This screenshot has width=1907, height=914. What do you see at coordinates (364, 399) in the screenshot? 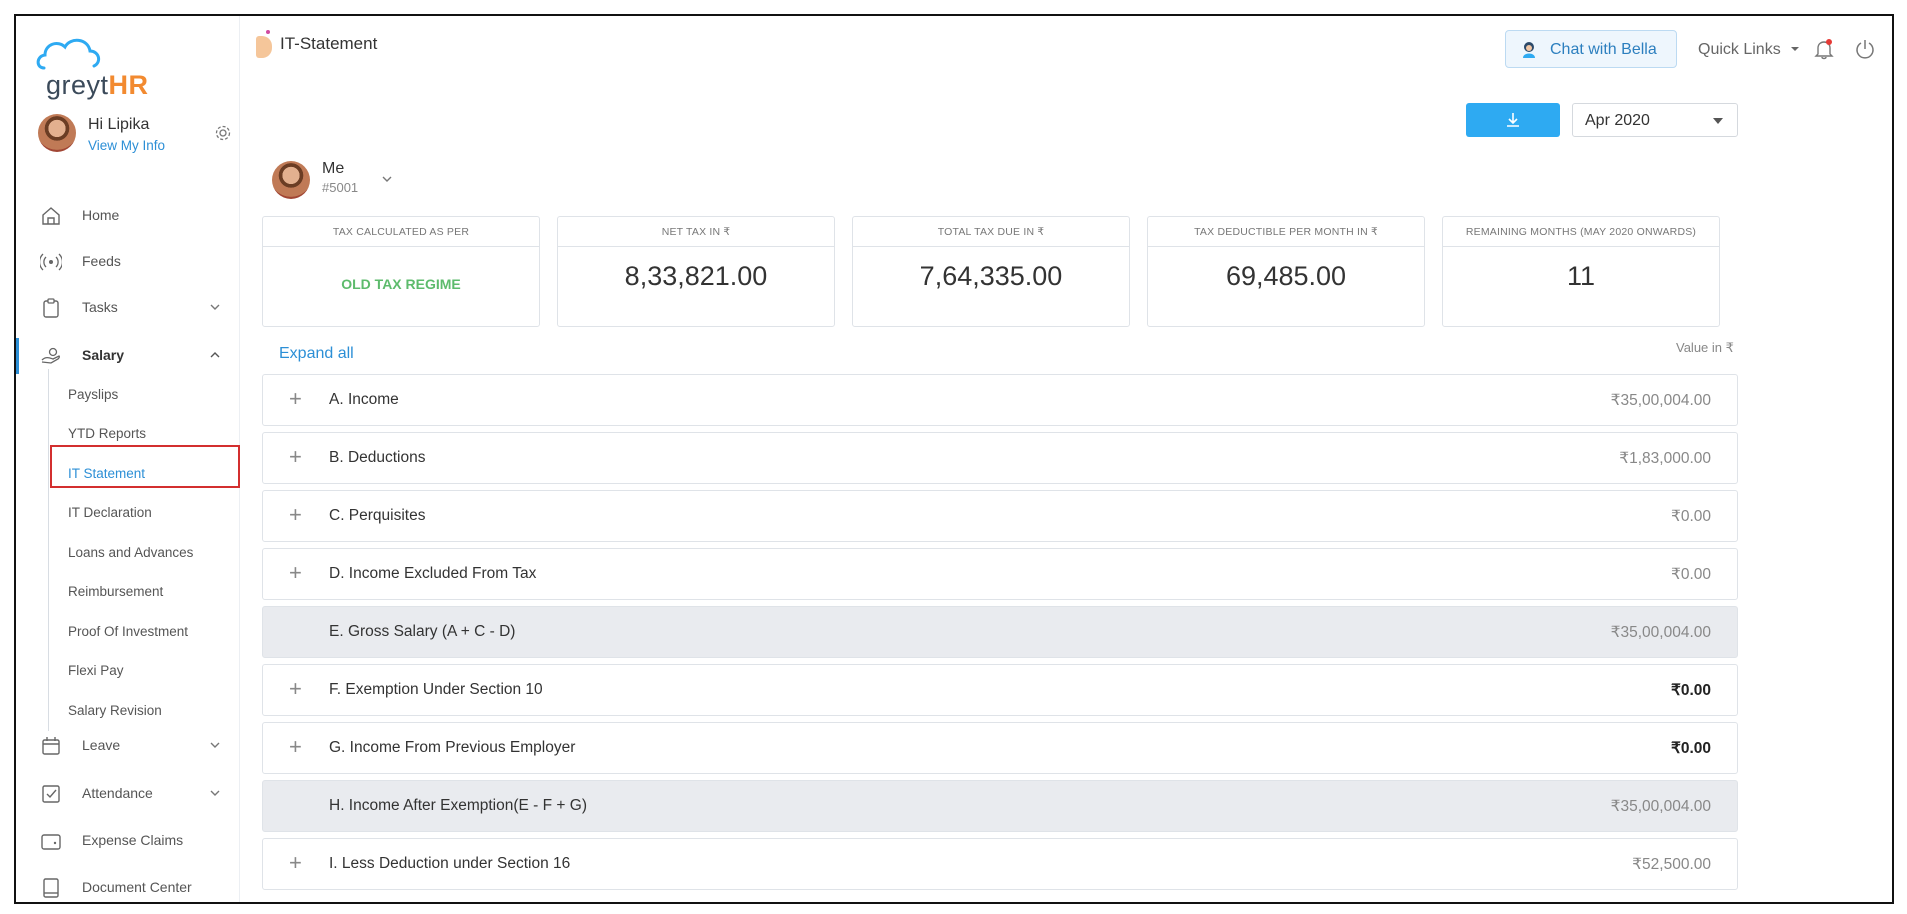
I see `row-label: A. Income` at bounding box center [364, 399].